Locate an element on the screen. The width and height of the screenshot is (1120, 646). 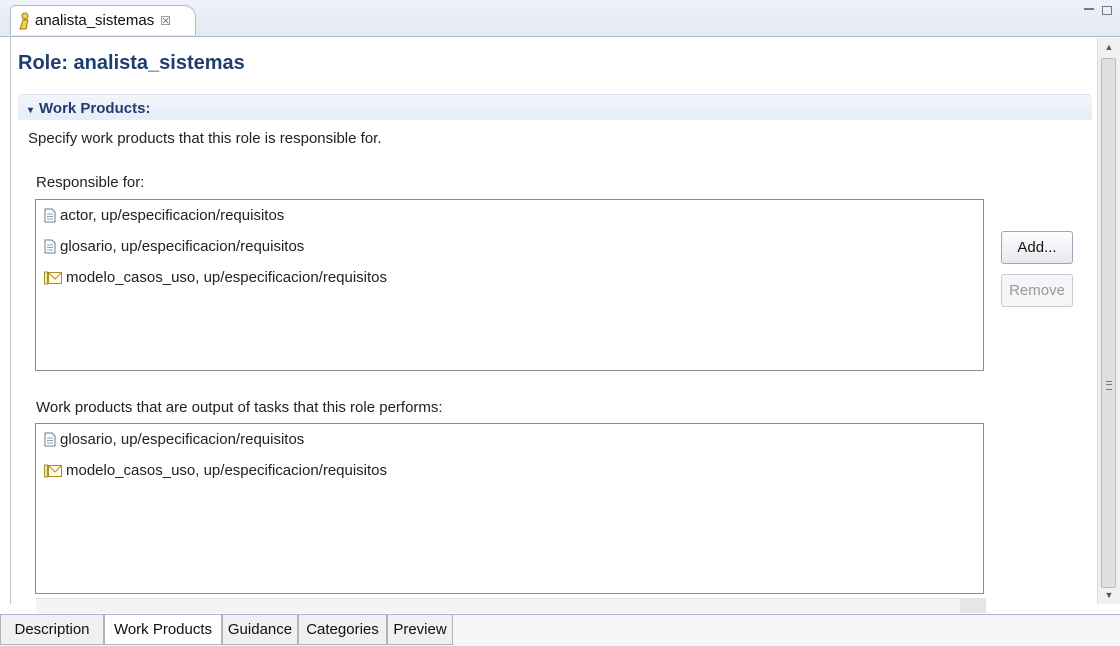
scrollbar-thumb is located at coordinates (1108, 323).